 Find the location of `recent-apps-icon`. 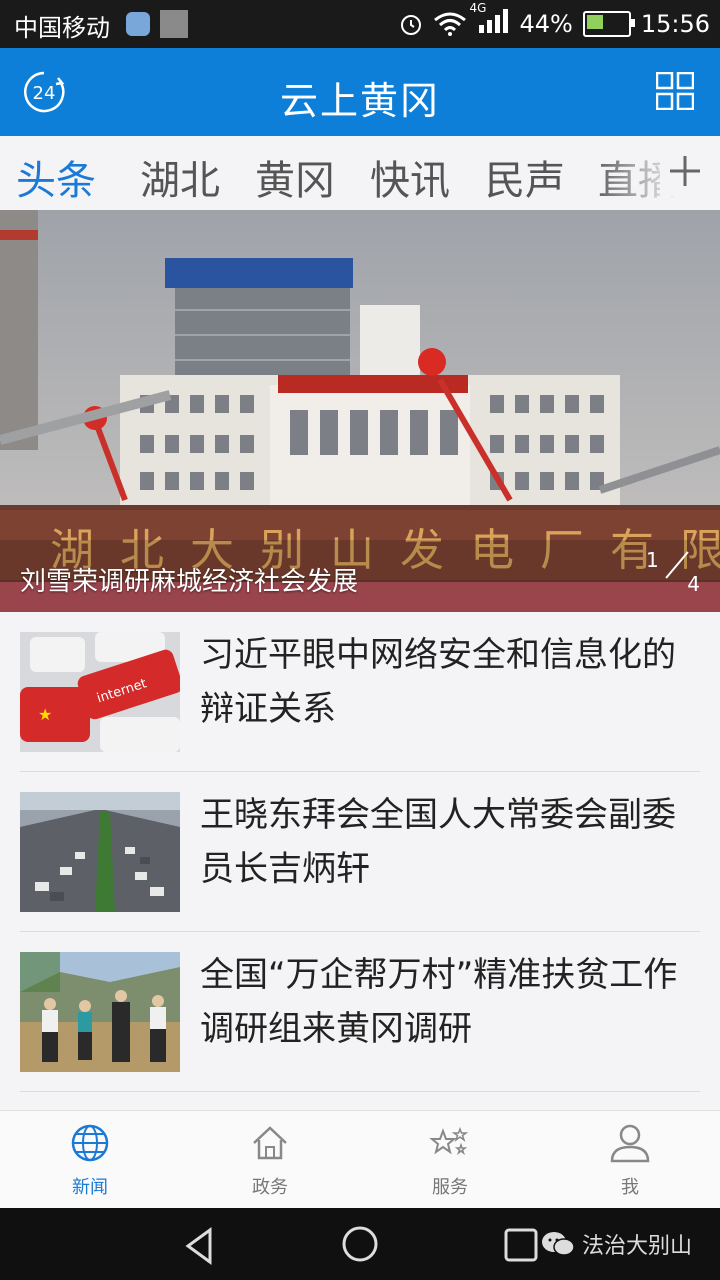

recent-apps-icon is located at coordinates (521, 1245).